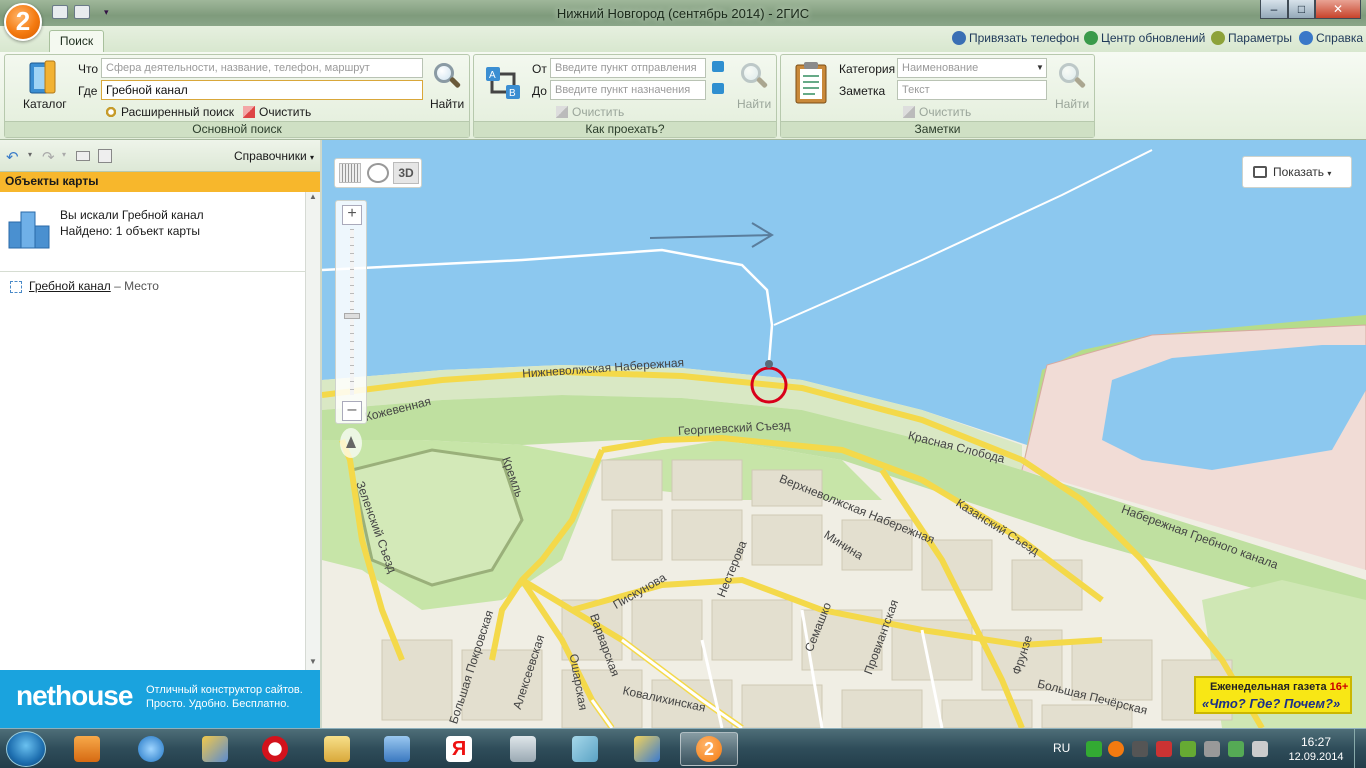 The width and height of the screenshot is (1366, 768). Describe the element at coordinates (1316, 757) in the screenshot. I see `clock-date: 12.09.2014` at that location.